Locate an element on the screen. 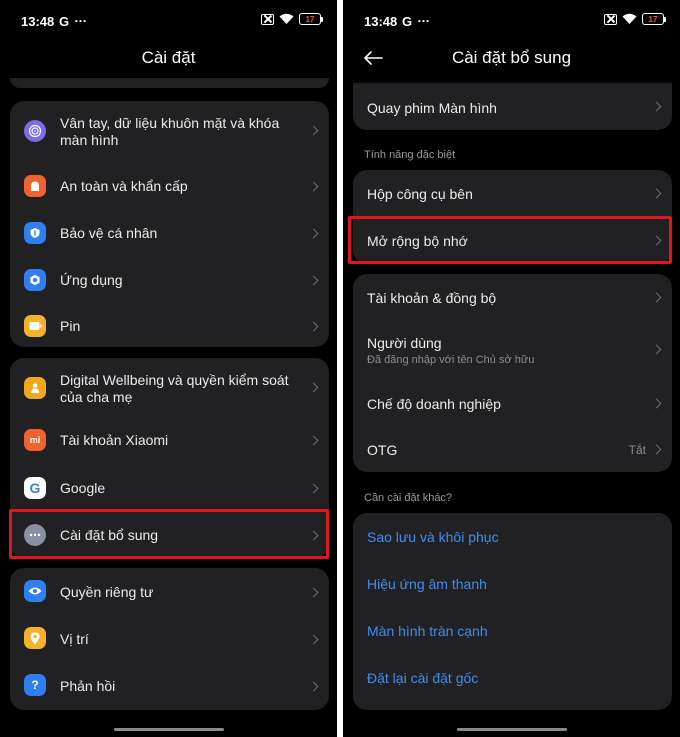  settings-item-google: G Google is located at coordinates (169, 488).